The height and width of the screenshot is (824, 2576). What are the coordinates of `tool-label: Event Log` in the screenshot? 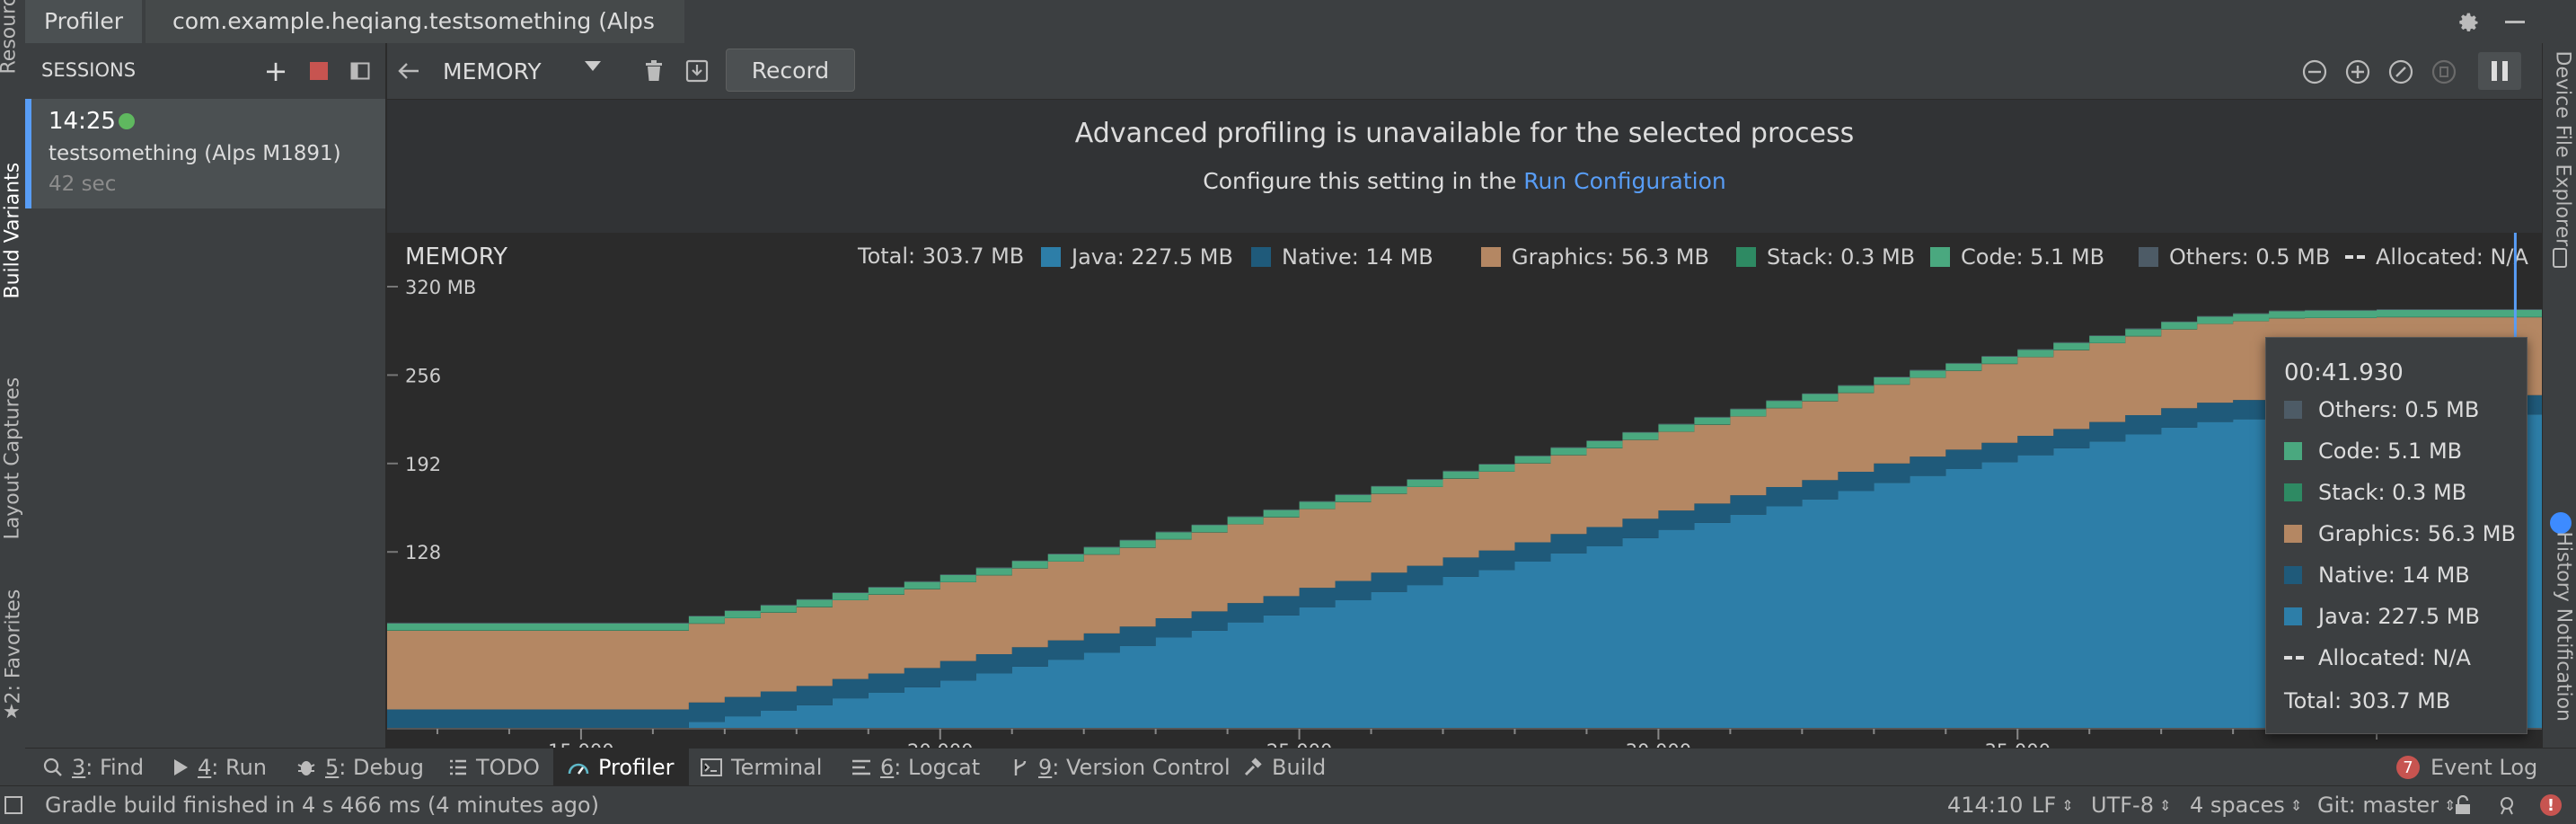 It's located at (2484, 767).